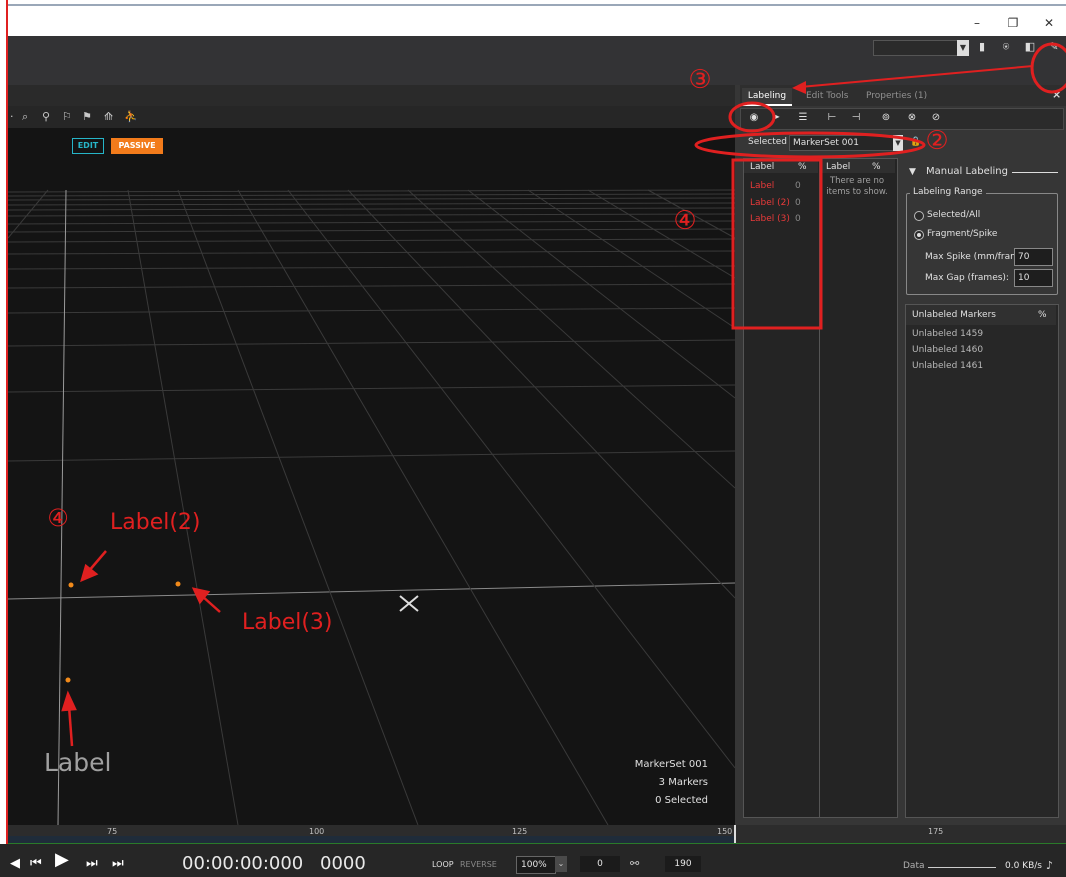  I want to click on annotation-overlay, so click(880, 186).